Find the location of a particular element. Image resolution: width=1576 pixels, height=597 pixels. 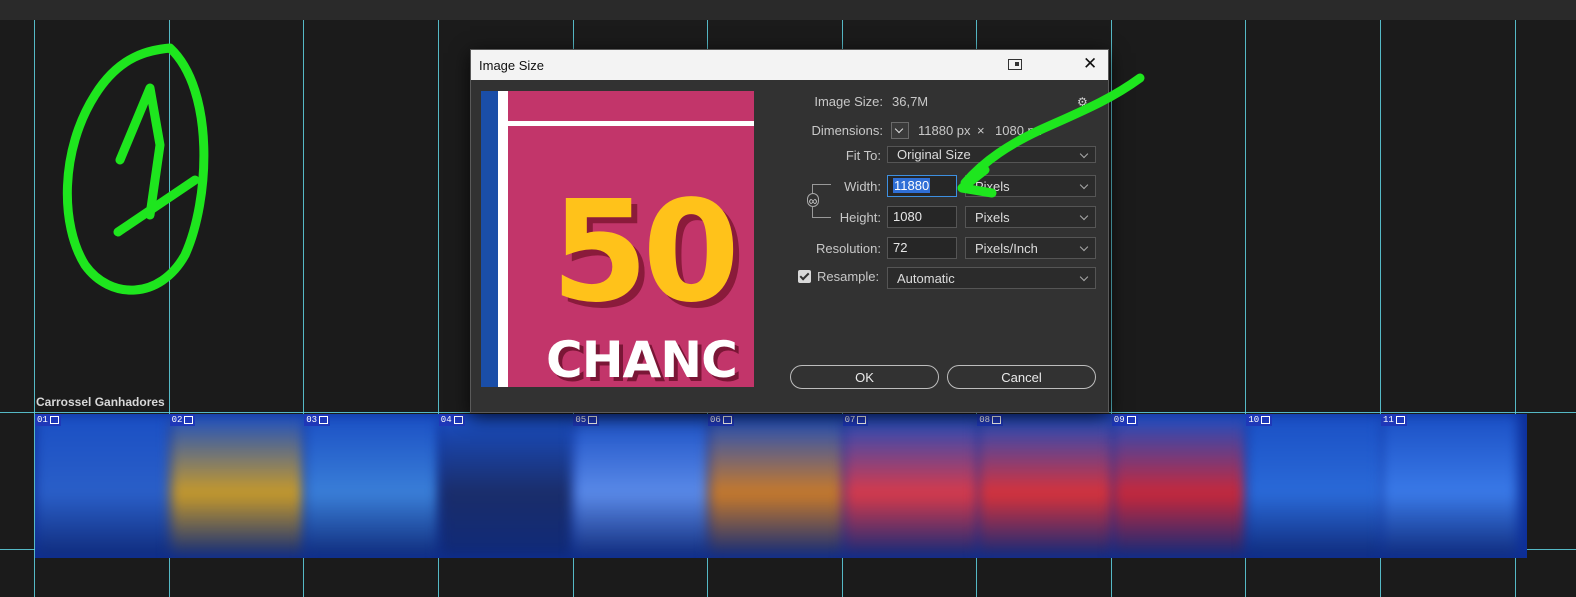

slide-number-tag: 04 is located at coordinates (451, 420).